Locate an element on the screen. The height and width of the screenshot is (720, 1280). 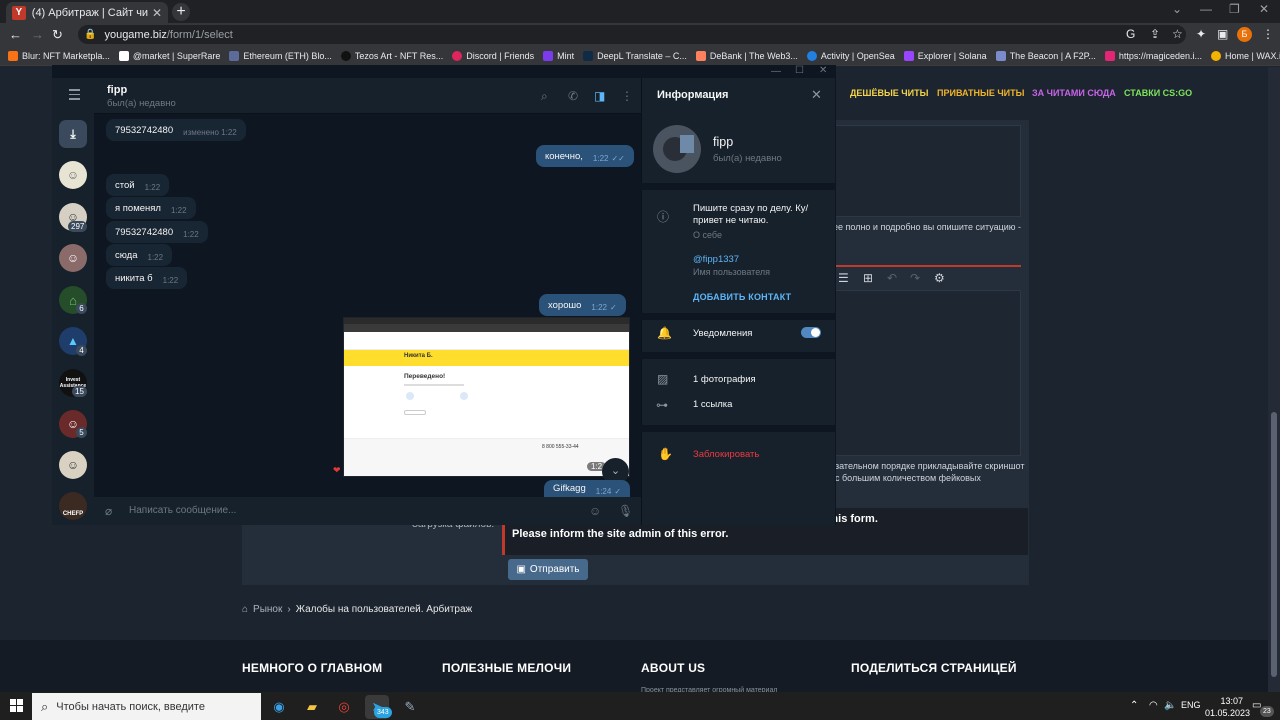
chat-avatar: CHEFP is located at coordinates (73, 506).